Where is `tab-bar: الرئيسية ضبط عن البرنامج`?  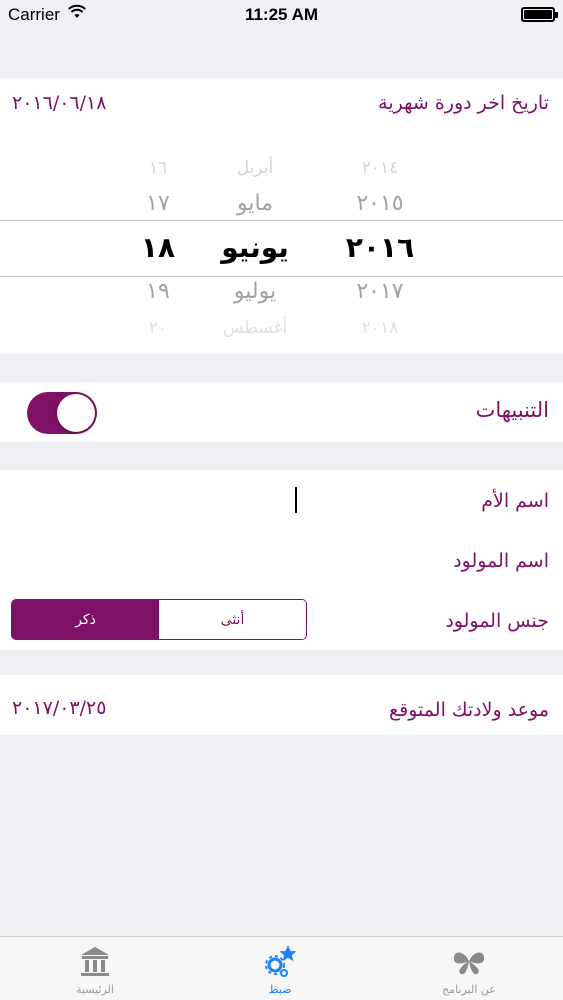
tab-bar: الرئيسية ضبط عن البرنامج is located at coordinates (281, 968).